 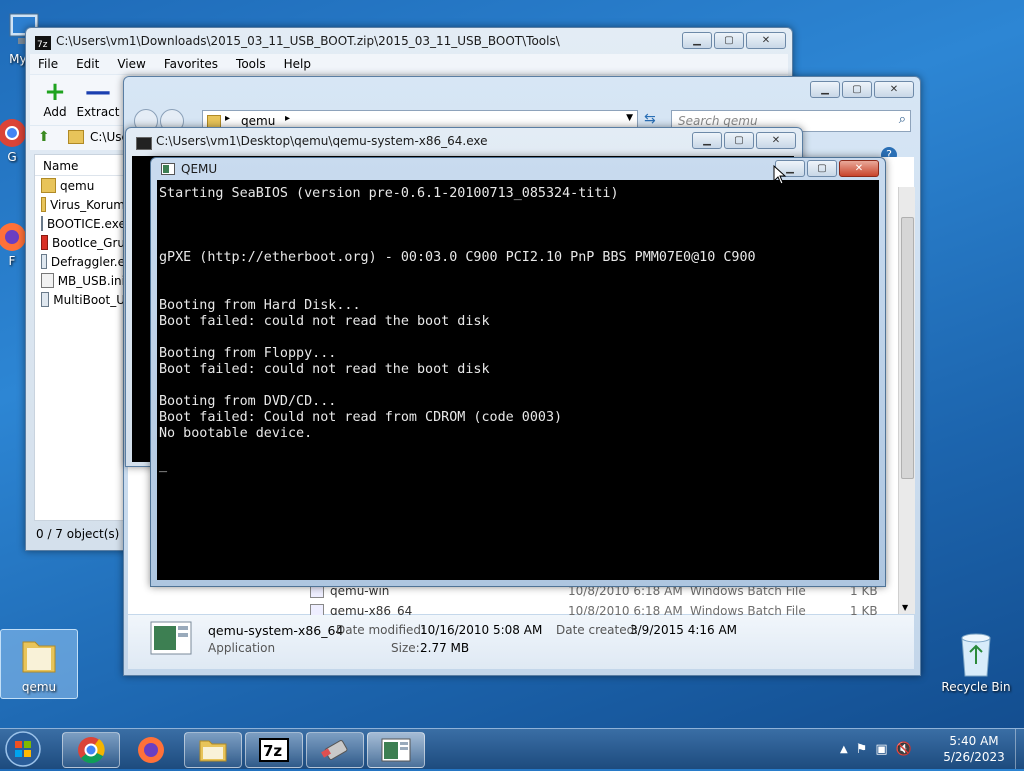 I want to click on file-name: MB_USB.ini, so click(x=91, y=280).